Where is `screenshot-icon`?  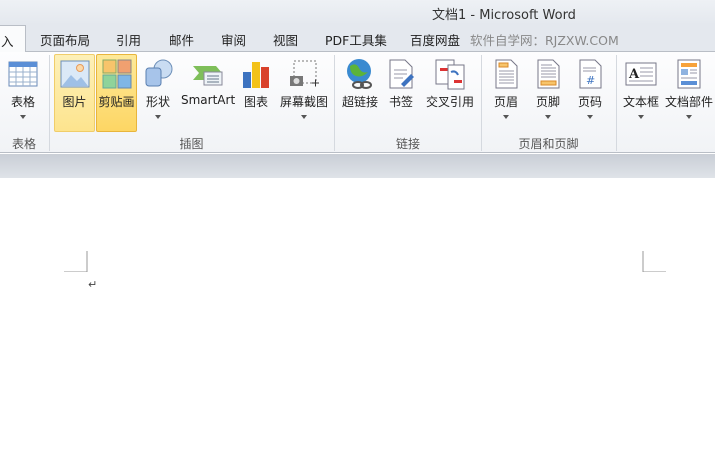 screenshot-icon is located at coordinates (304, 74).